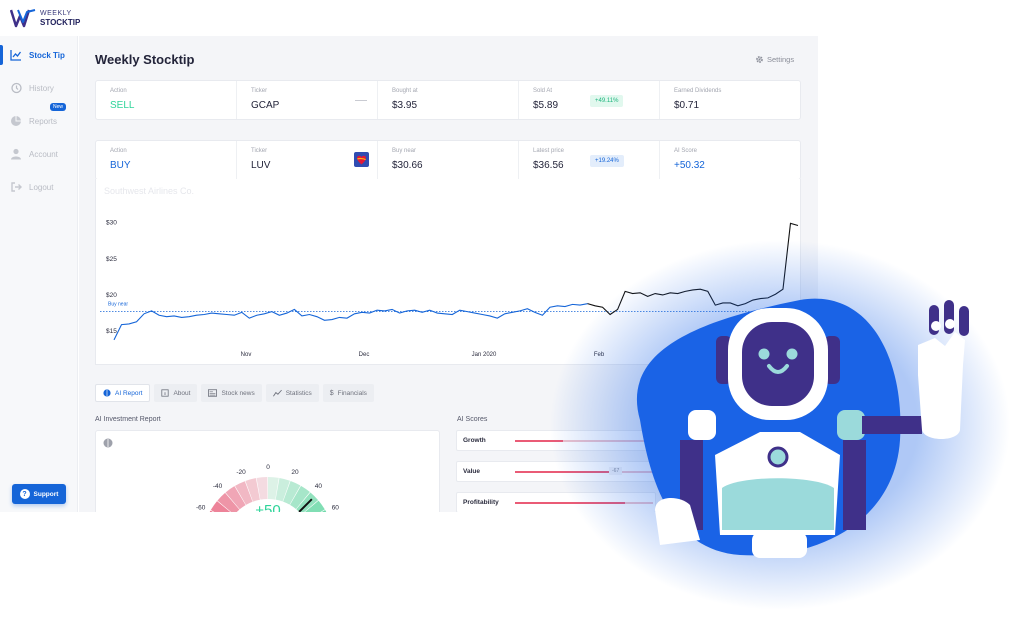  What do you see at coordinates (16, 88) in the screenshot?
I see `history-icon` at bounding box center [16, 88].